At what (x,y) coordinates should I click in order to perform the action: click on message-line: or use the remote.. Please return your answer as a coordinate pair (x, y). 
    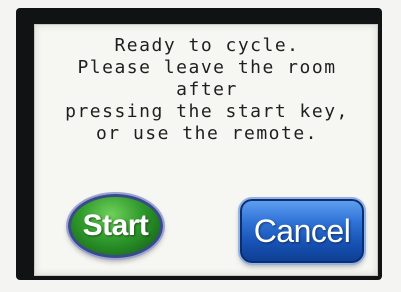
    Looking at the image, I should click on (207, 133).